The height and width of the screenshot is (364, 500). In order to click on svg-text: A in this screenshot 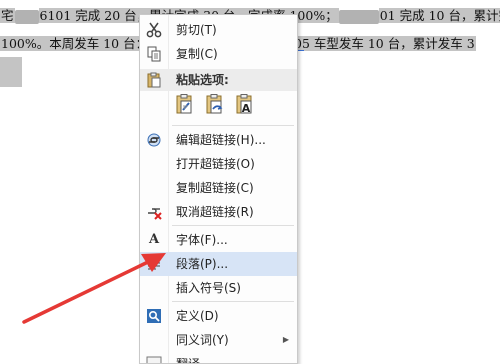, I will do `click(246, 108)`.